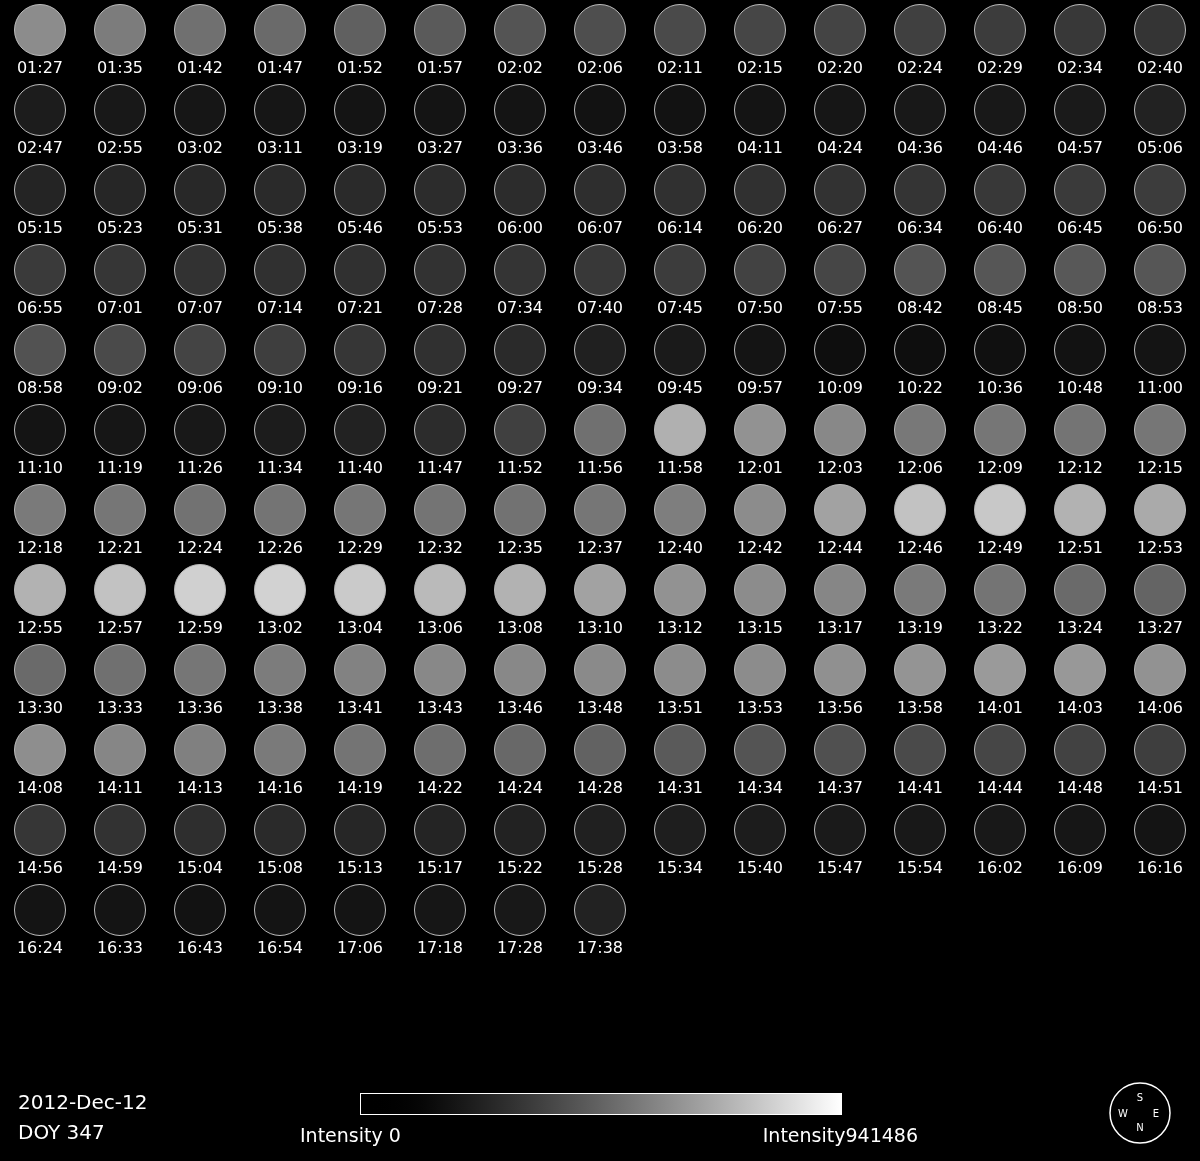  Describe the element at coordinates (120, 228) in the screenshot. I see `time-label: 05:23` at that location.